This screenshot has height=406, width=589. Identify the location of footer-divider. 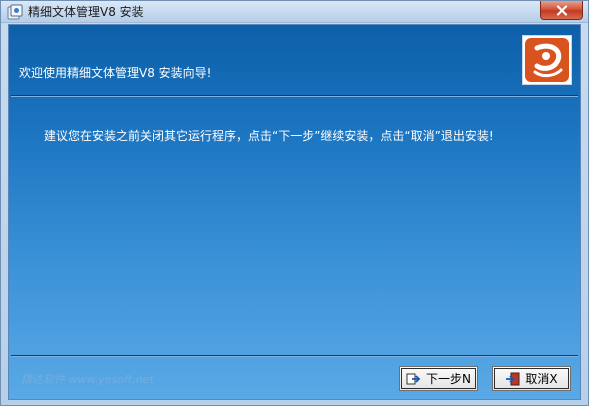
(294, 356).